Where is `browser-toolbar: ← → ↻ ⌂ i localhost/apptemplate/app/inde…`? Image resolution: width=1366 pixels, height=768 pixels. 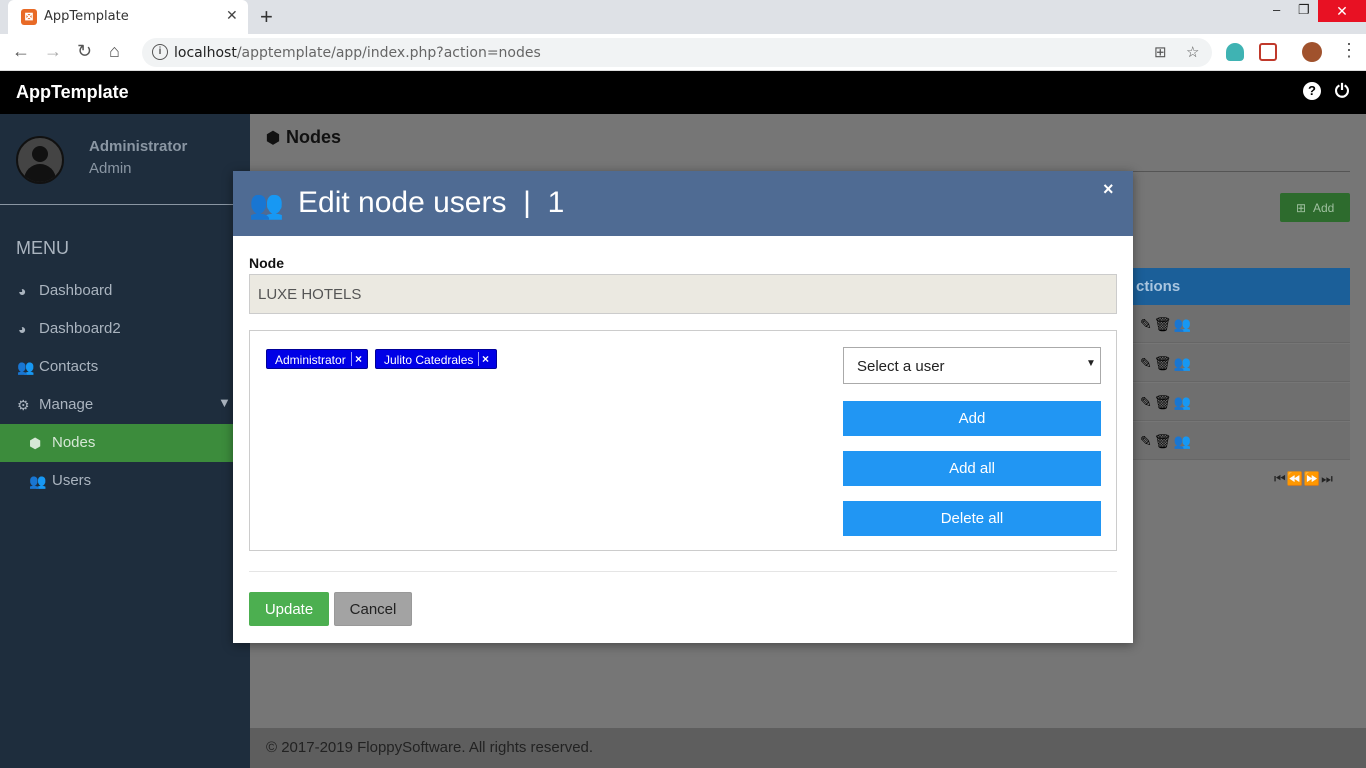
browser-toolbar: ← → ↻ ⌂ i localhost/apptemplate/app/inde… is located at coordinates (683, 52).